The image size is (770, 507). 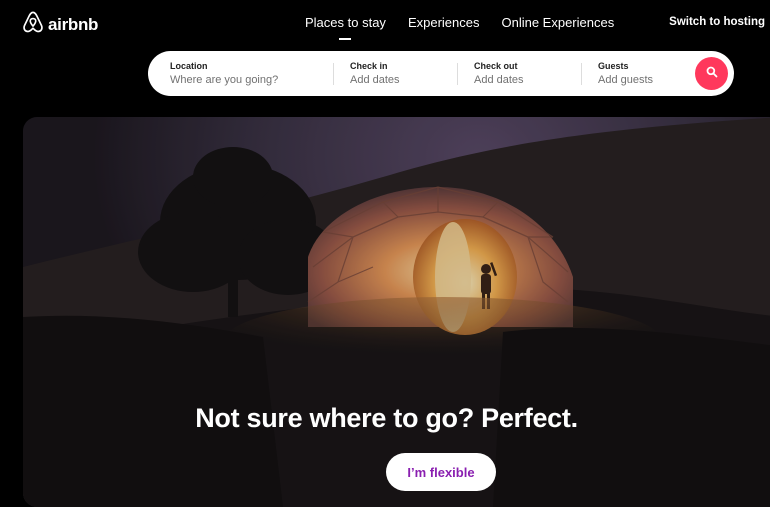 What do you see at coordinates (557, 22) in the screenshot?
I see `nav-online-experiences: Online Experiences` at bounding box center [557, 22].